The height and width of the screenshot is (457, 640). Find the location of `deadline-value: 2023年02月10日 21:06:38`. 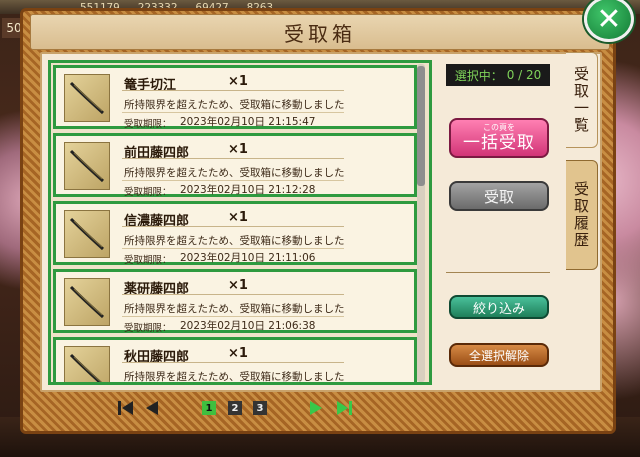

deadline-value: 2023年02月10日 21:06:38 is located at coordinates (248, 326).